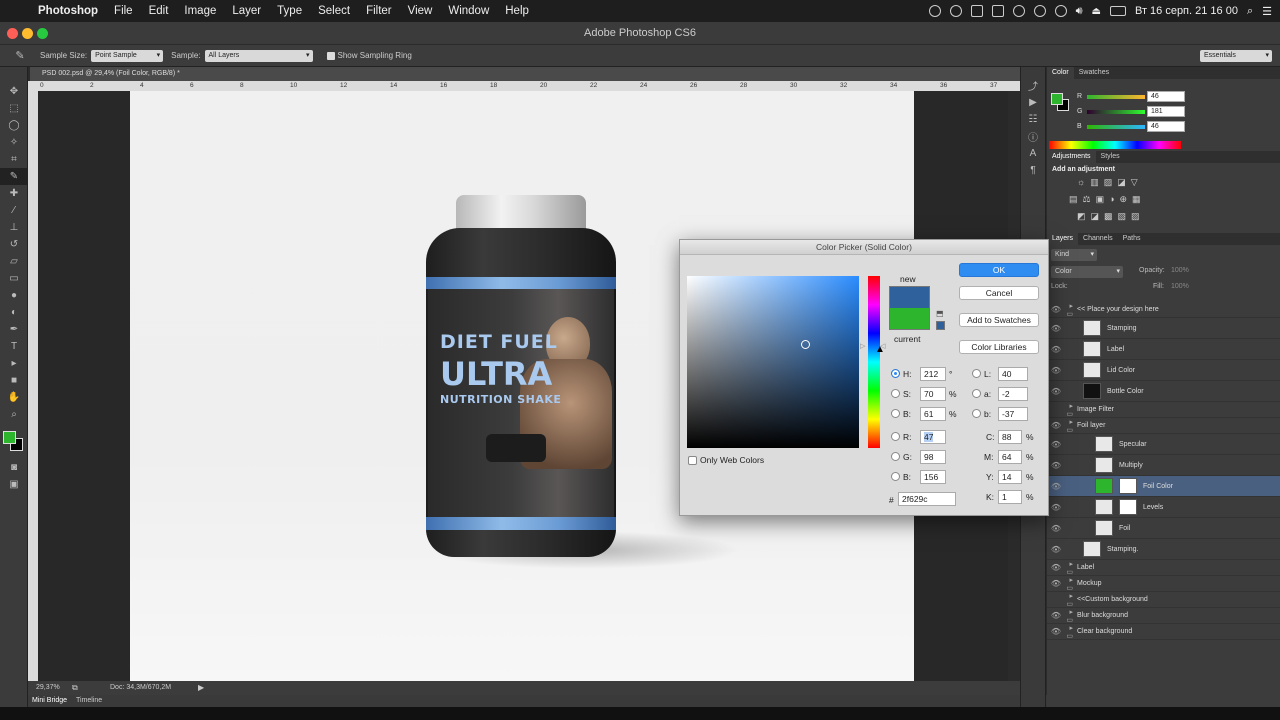 This screenshot has height=720, width=1280. What do you see at coordinates (1071, 157) in the screenshot?
I see `tab-adjustments: Adjustments` at bounding box center [1071, 157].